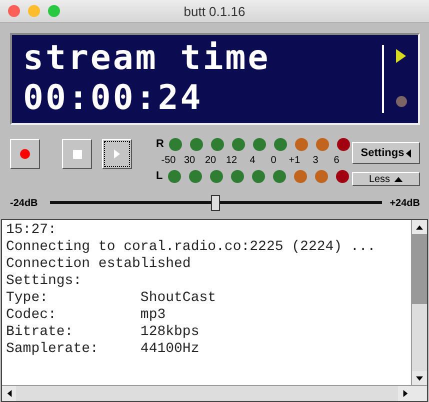  What do you see at coordinates (178, 298) in the screenshot?
I see `log-value: ShoutCast` at bounding box center [178, 298].